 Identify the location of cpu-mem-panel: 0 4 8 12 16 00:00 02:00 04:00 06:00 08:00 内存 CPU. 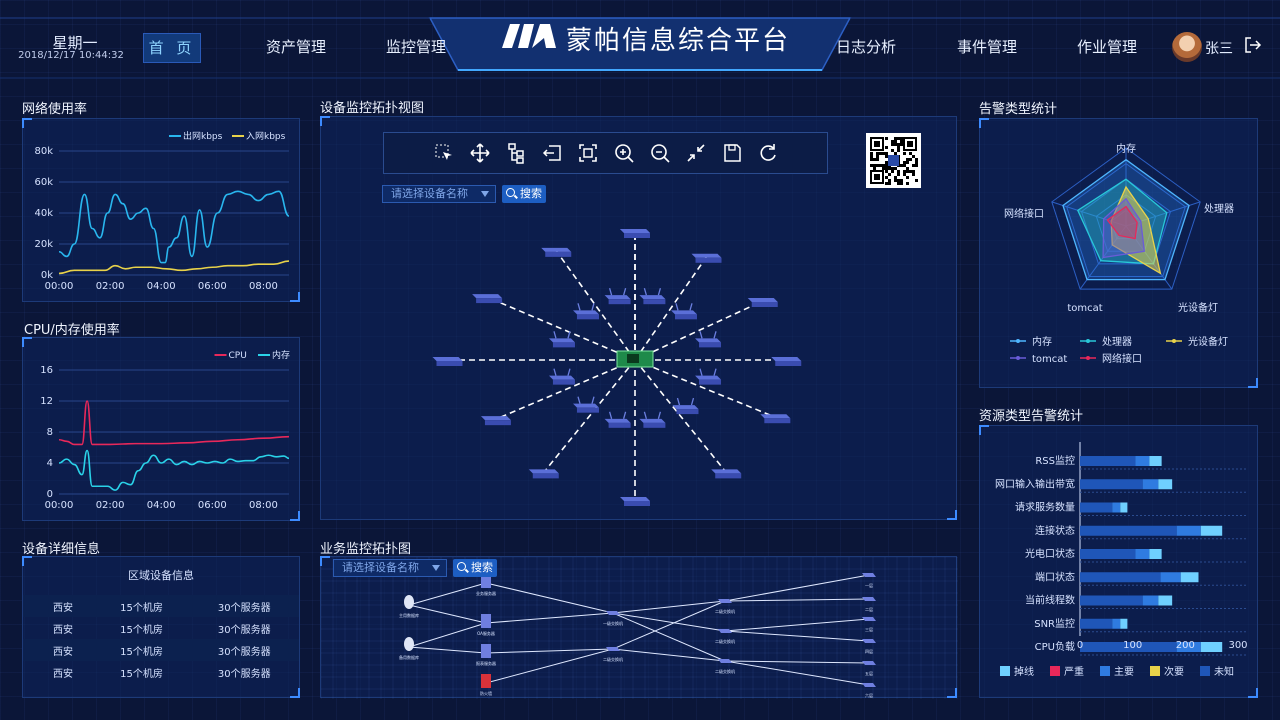
(161, 429).